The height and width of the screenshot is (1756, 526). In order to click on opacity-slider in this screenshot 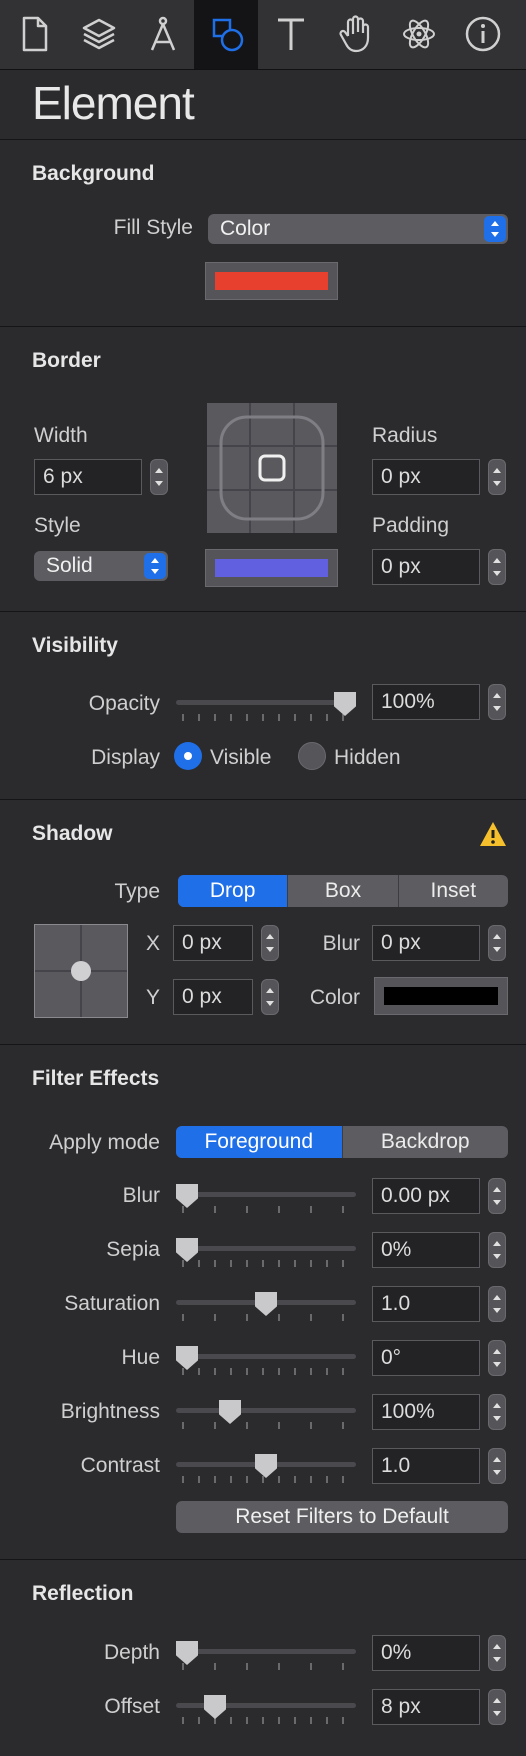, I will do `click(266, 710)`.